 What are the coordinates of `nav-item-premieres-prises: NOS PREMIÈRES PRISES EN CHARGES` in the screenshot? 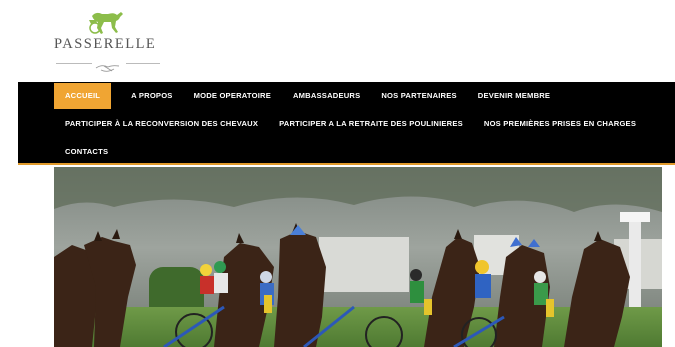 It's located at (560, 124).